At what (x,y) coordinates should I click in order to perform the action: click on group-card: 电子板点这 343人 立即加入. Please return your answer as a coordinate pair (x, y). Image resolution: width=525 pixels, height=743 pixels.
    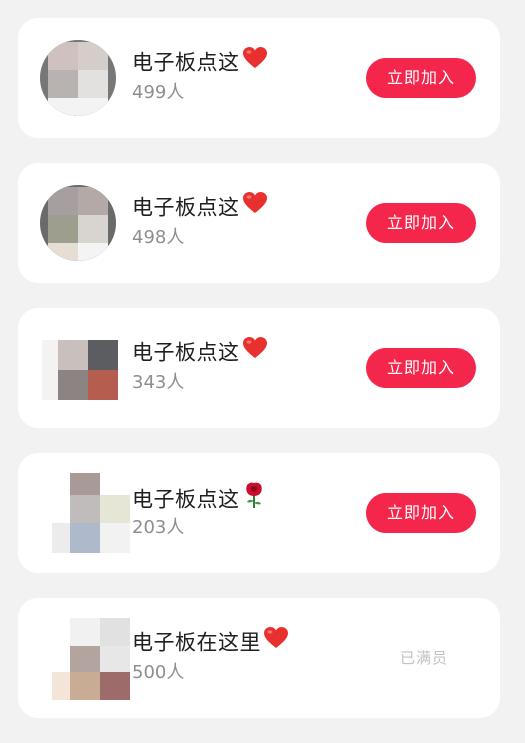
    Looking at the image, I should click on (259, 368).